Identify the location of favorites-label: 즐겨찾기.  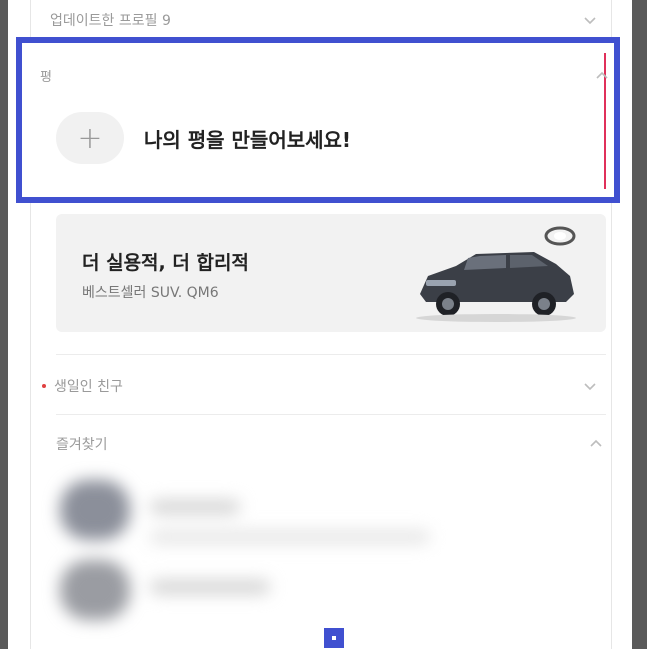
(82, 445).